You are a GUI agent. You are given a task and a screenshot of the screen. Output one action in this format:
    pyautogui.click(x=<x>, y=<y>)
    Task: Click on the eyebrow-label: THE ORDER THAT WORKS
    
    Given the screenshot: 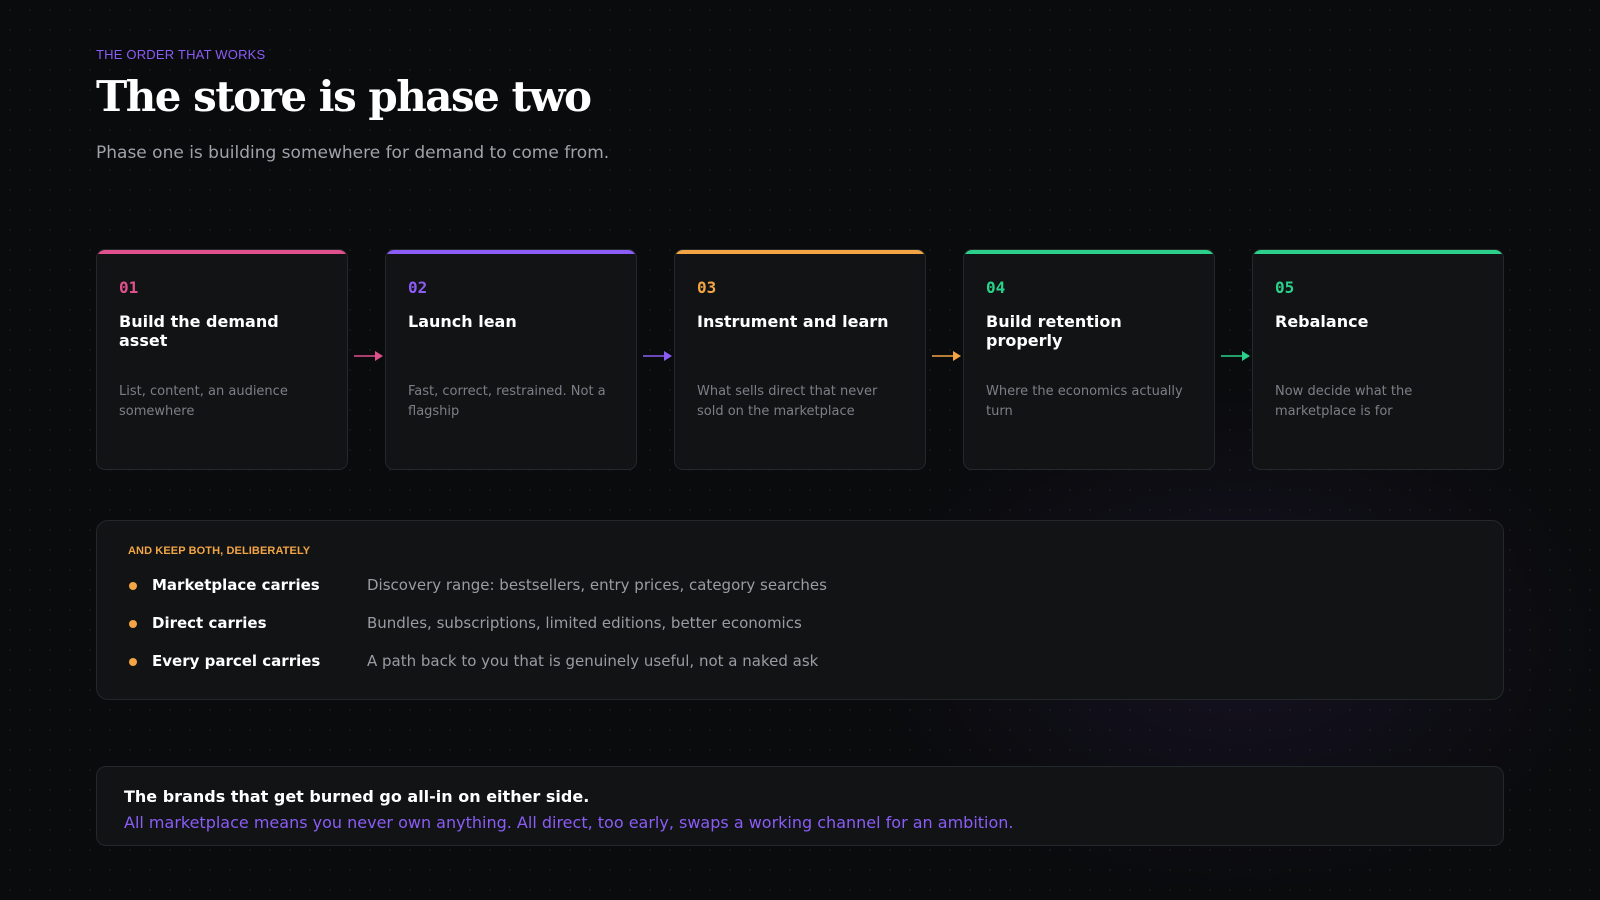 What is the action you would take?
    pyautogui.click(x=181, y=54)
    